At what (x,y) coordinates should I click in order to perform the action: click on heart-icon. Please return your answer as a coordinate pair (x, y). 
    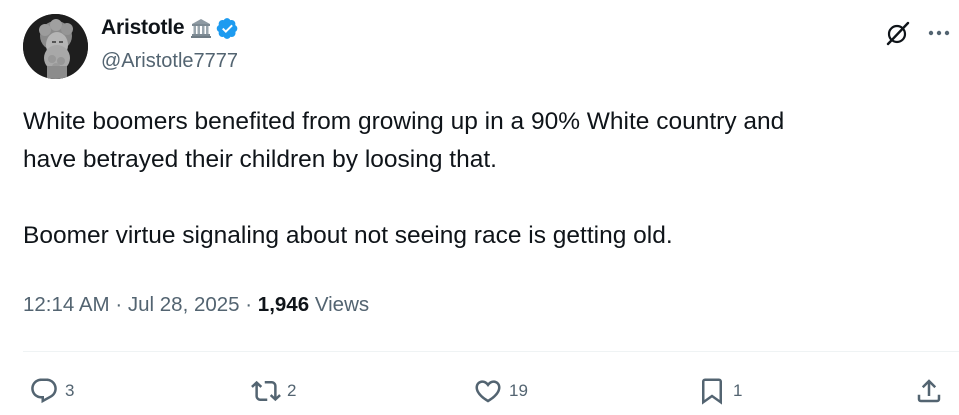
    Looking at the image, I should click on (488, 391).